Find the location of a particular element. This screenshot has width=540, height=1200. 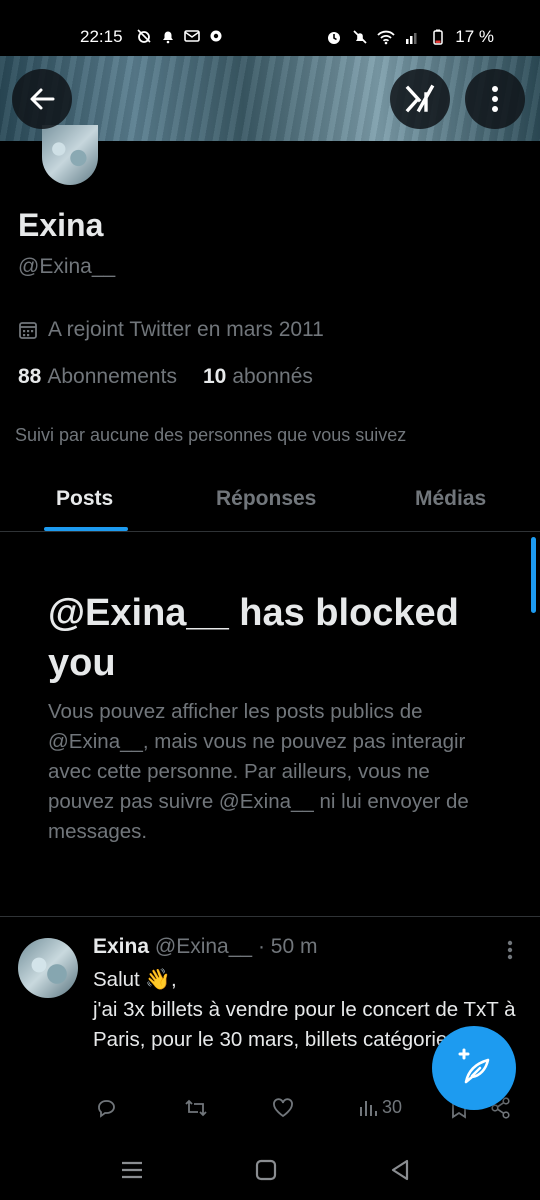

followers-count: 10 is located at coordinates (214, 376).